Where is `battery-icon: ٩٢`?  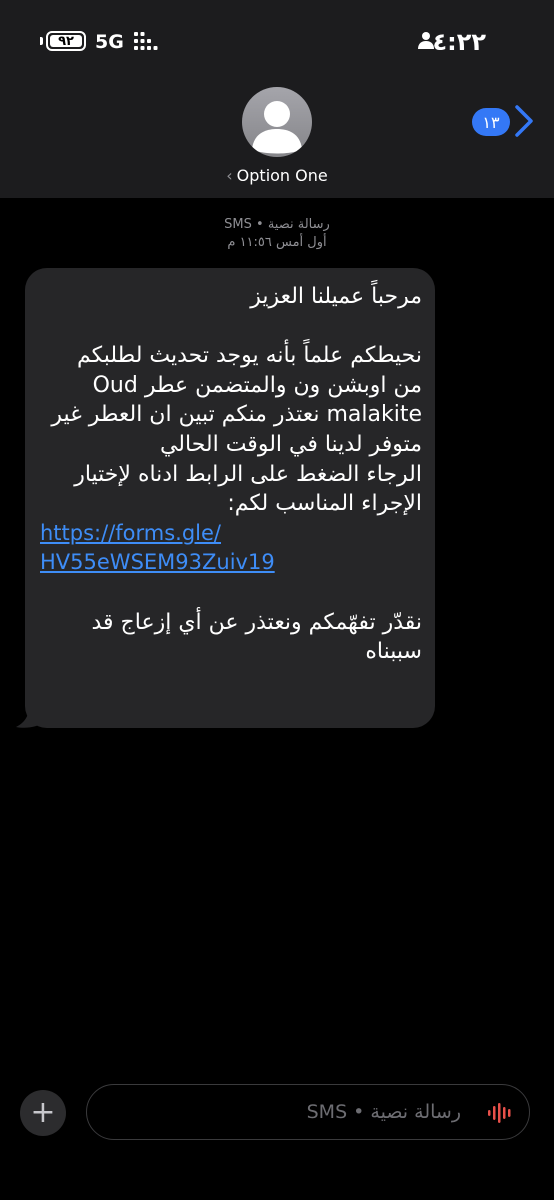 battery-icon: ٩٢ is located at coordinates (66, 41).